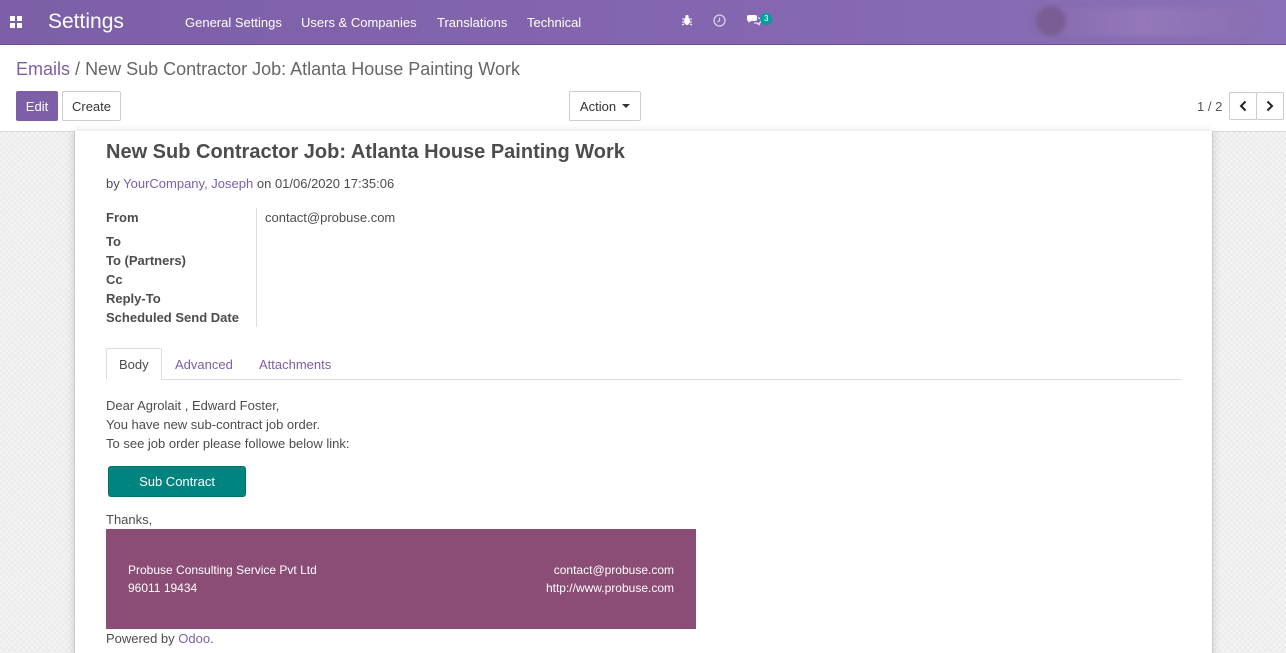 The height and width of the screenshot is (653, 1286). Describe the element at coordinates (163, 588) in the screenshot. I see `footer-phone: 96011 19434` at that location.